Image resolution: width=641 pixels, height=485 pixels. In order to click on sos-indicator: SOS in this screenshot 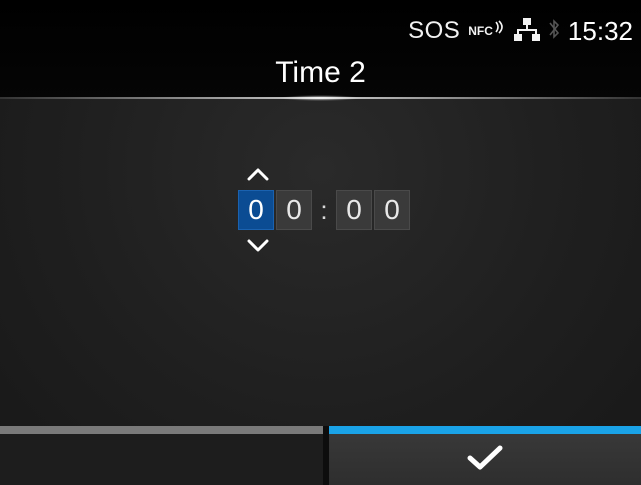, I will do `click(434, 30)`.